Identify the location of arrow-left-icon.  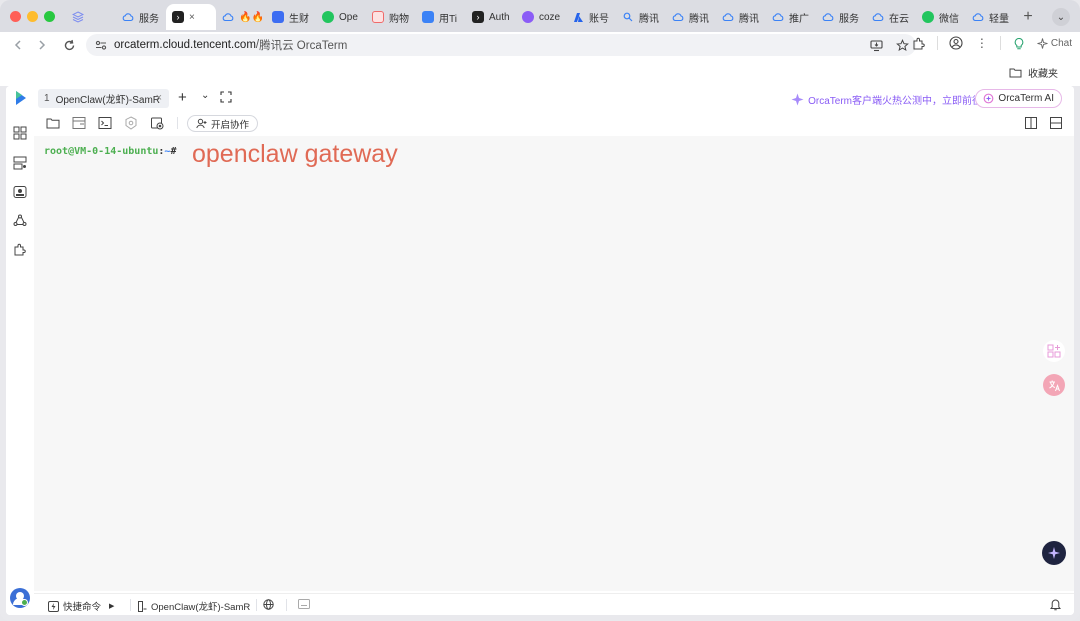
(17, 45).